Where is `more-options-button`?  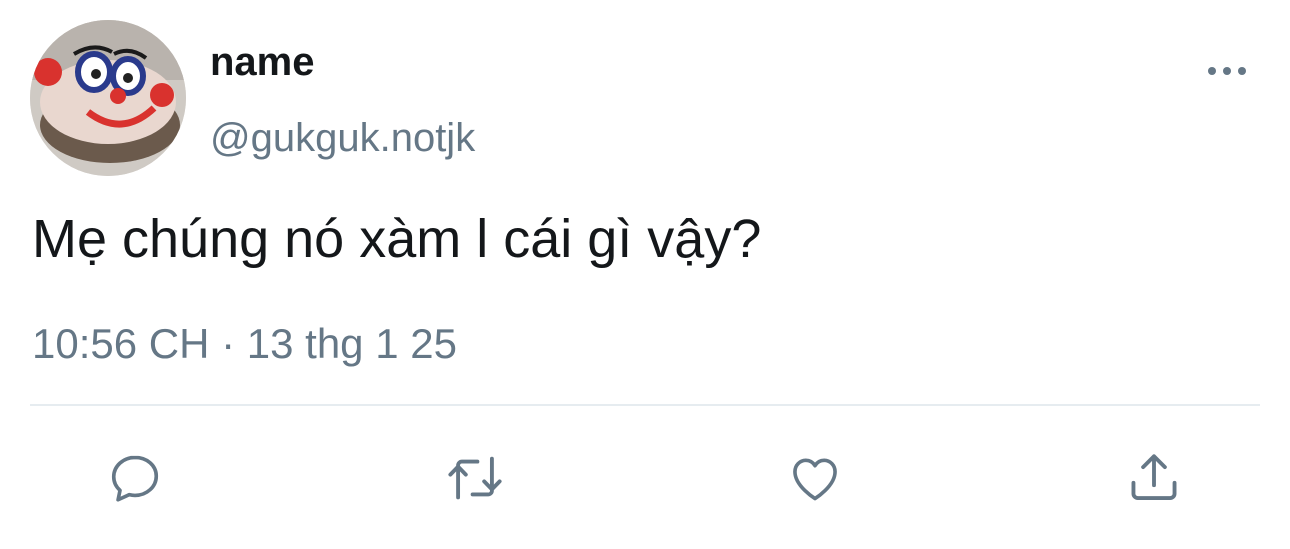 more-options-button is located at coordinates (1227, 71).